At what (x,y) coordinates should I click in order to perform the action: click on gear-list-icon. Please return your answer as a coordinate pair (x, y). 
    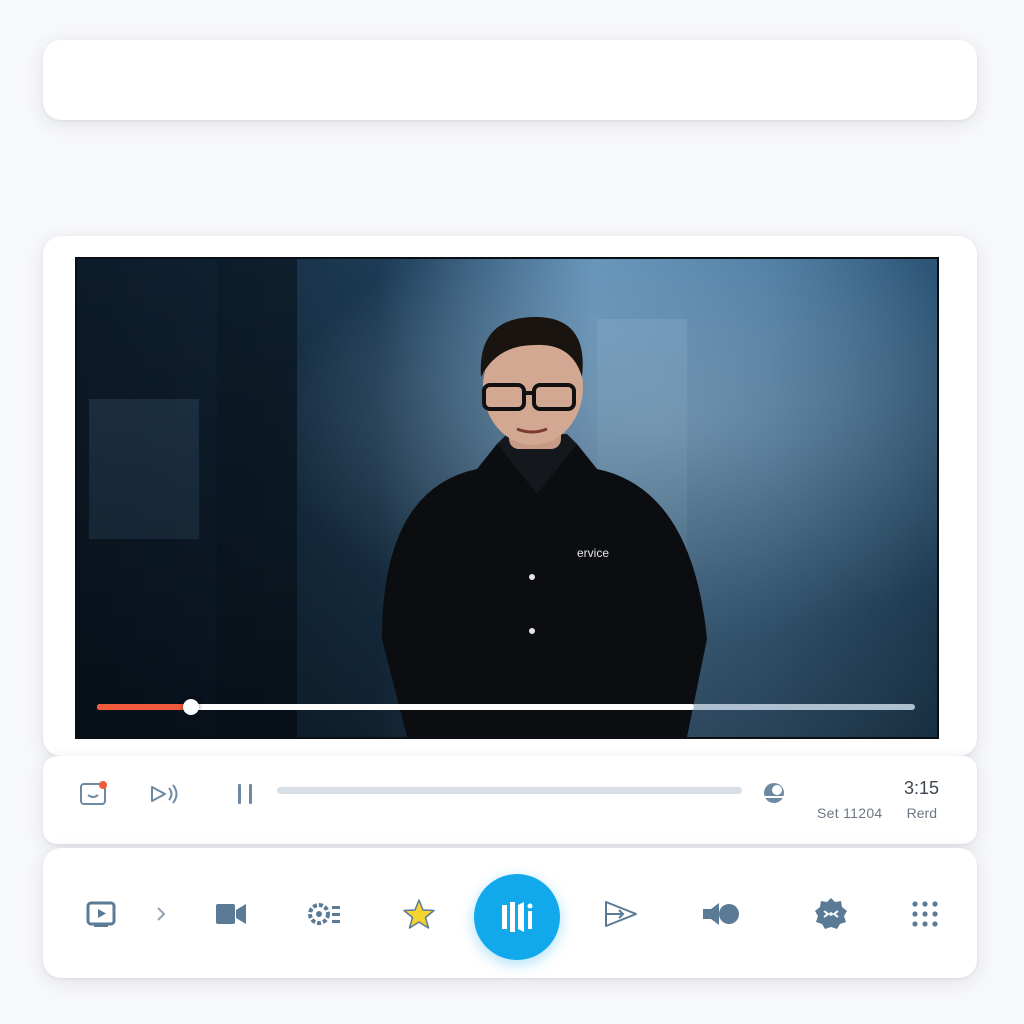
    Looking at the image, I should click on (324, 914).